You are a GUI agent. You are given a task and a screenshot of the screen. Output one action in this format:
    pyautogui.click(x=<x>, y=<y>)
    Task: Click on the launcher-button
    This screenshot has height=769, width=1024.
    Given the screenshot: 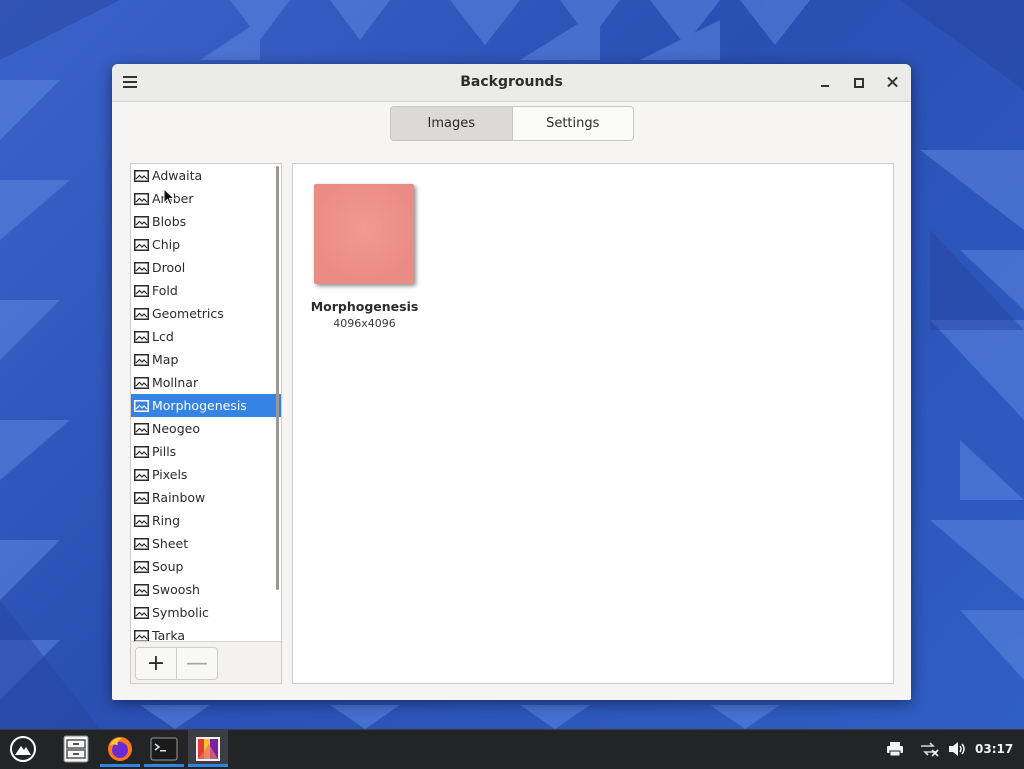 What is the action you would take?
    pyautogui.click(x=23, y=748)
    